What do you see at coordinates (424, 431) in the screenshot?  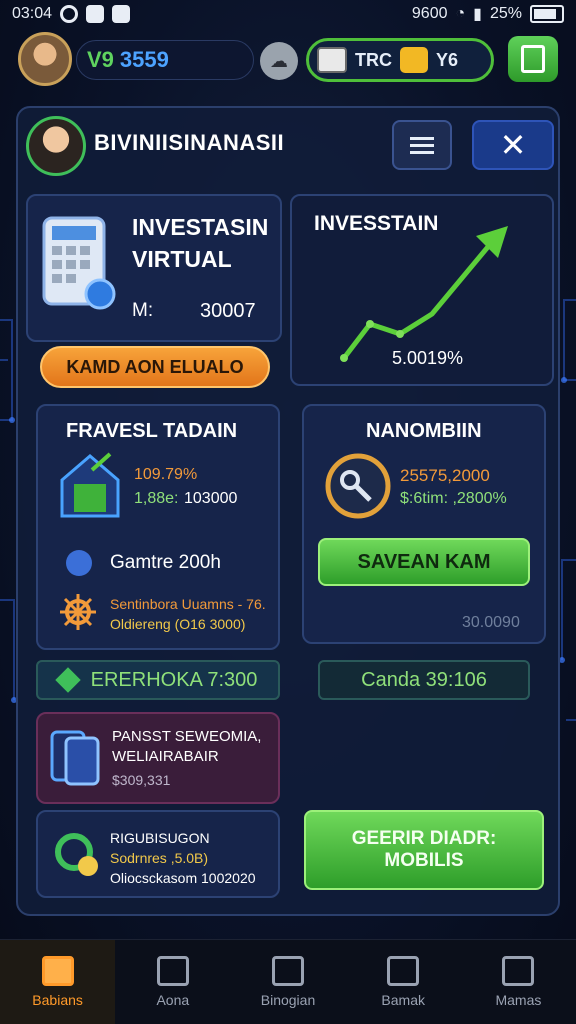 I see `nanomb-title: NANOMBIIN` at bounding box center [424, 431].